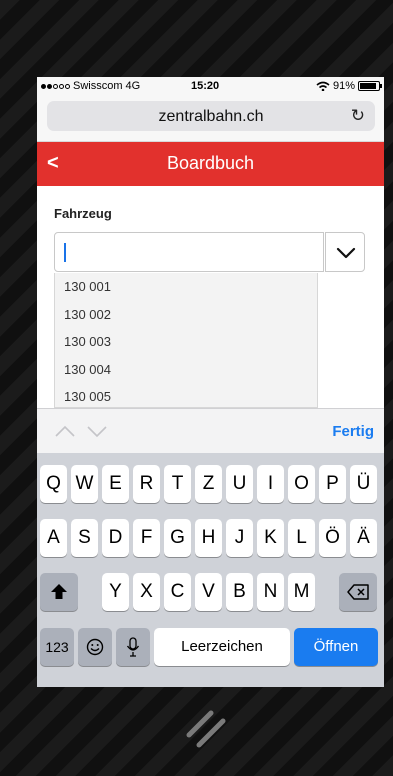 The width and height of the screenshot is (393, 776). I want to click on key-y: Y, so click(115, 592).